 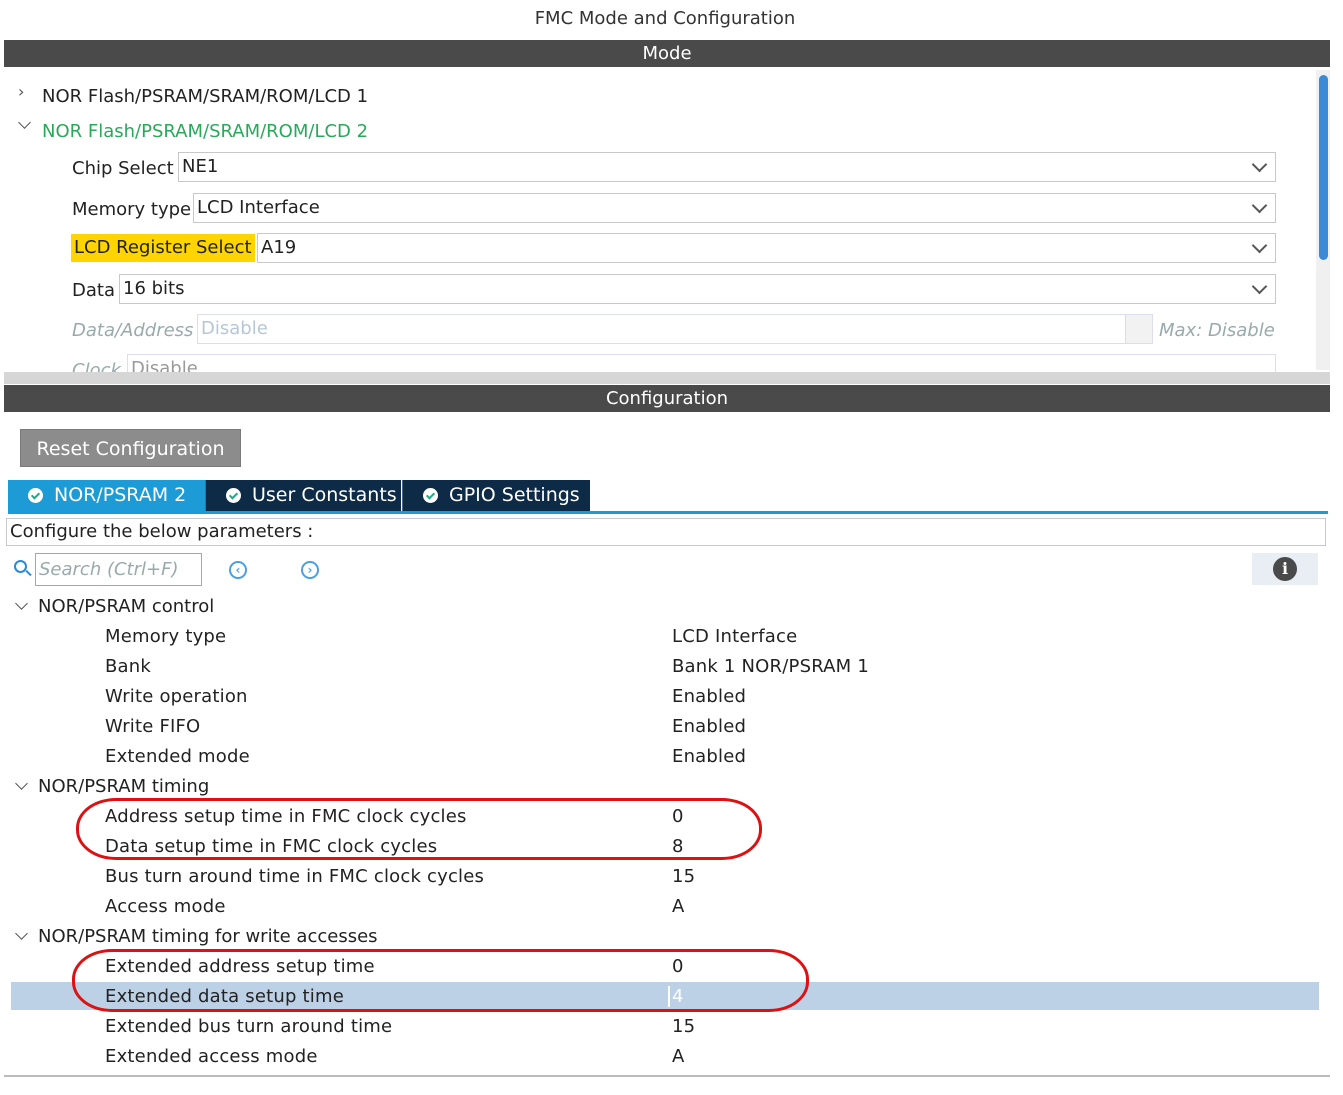 What do you see at coordinates (176, 696) in the screenshot?
I see `param-name: Write operation` at bounding box center [176, 696].